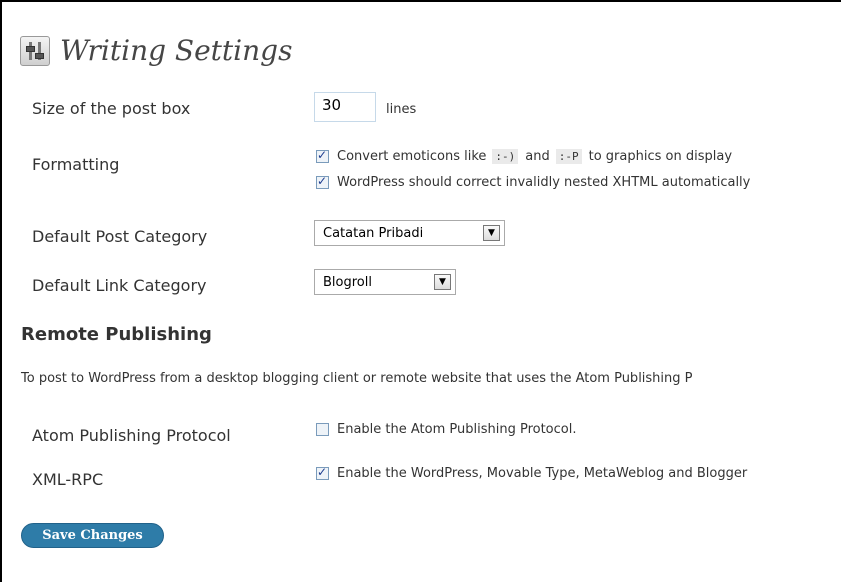  Describe the element at coordinates (322, 181) in the screenshot. I see `xhtml-correction-checkbox` at that location.